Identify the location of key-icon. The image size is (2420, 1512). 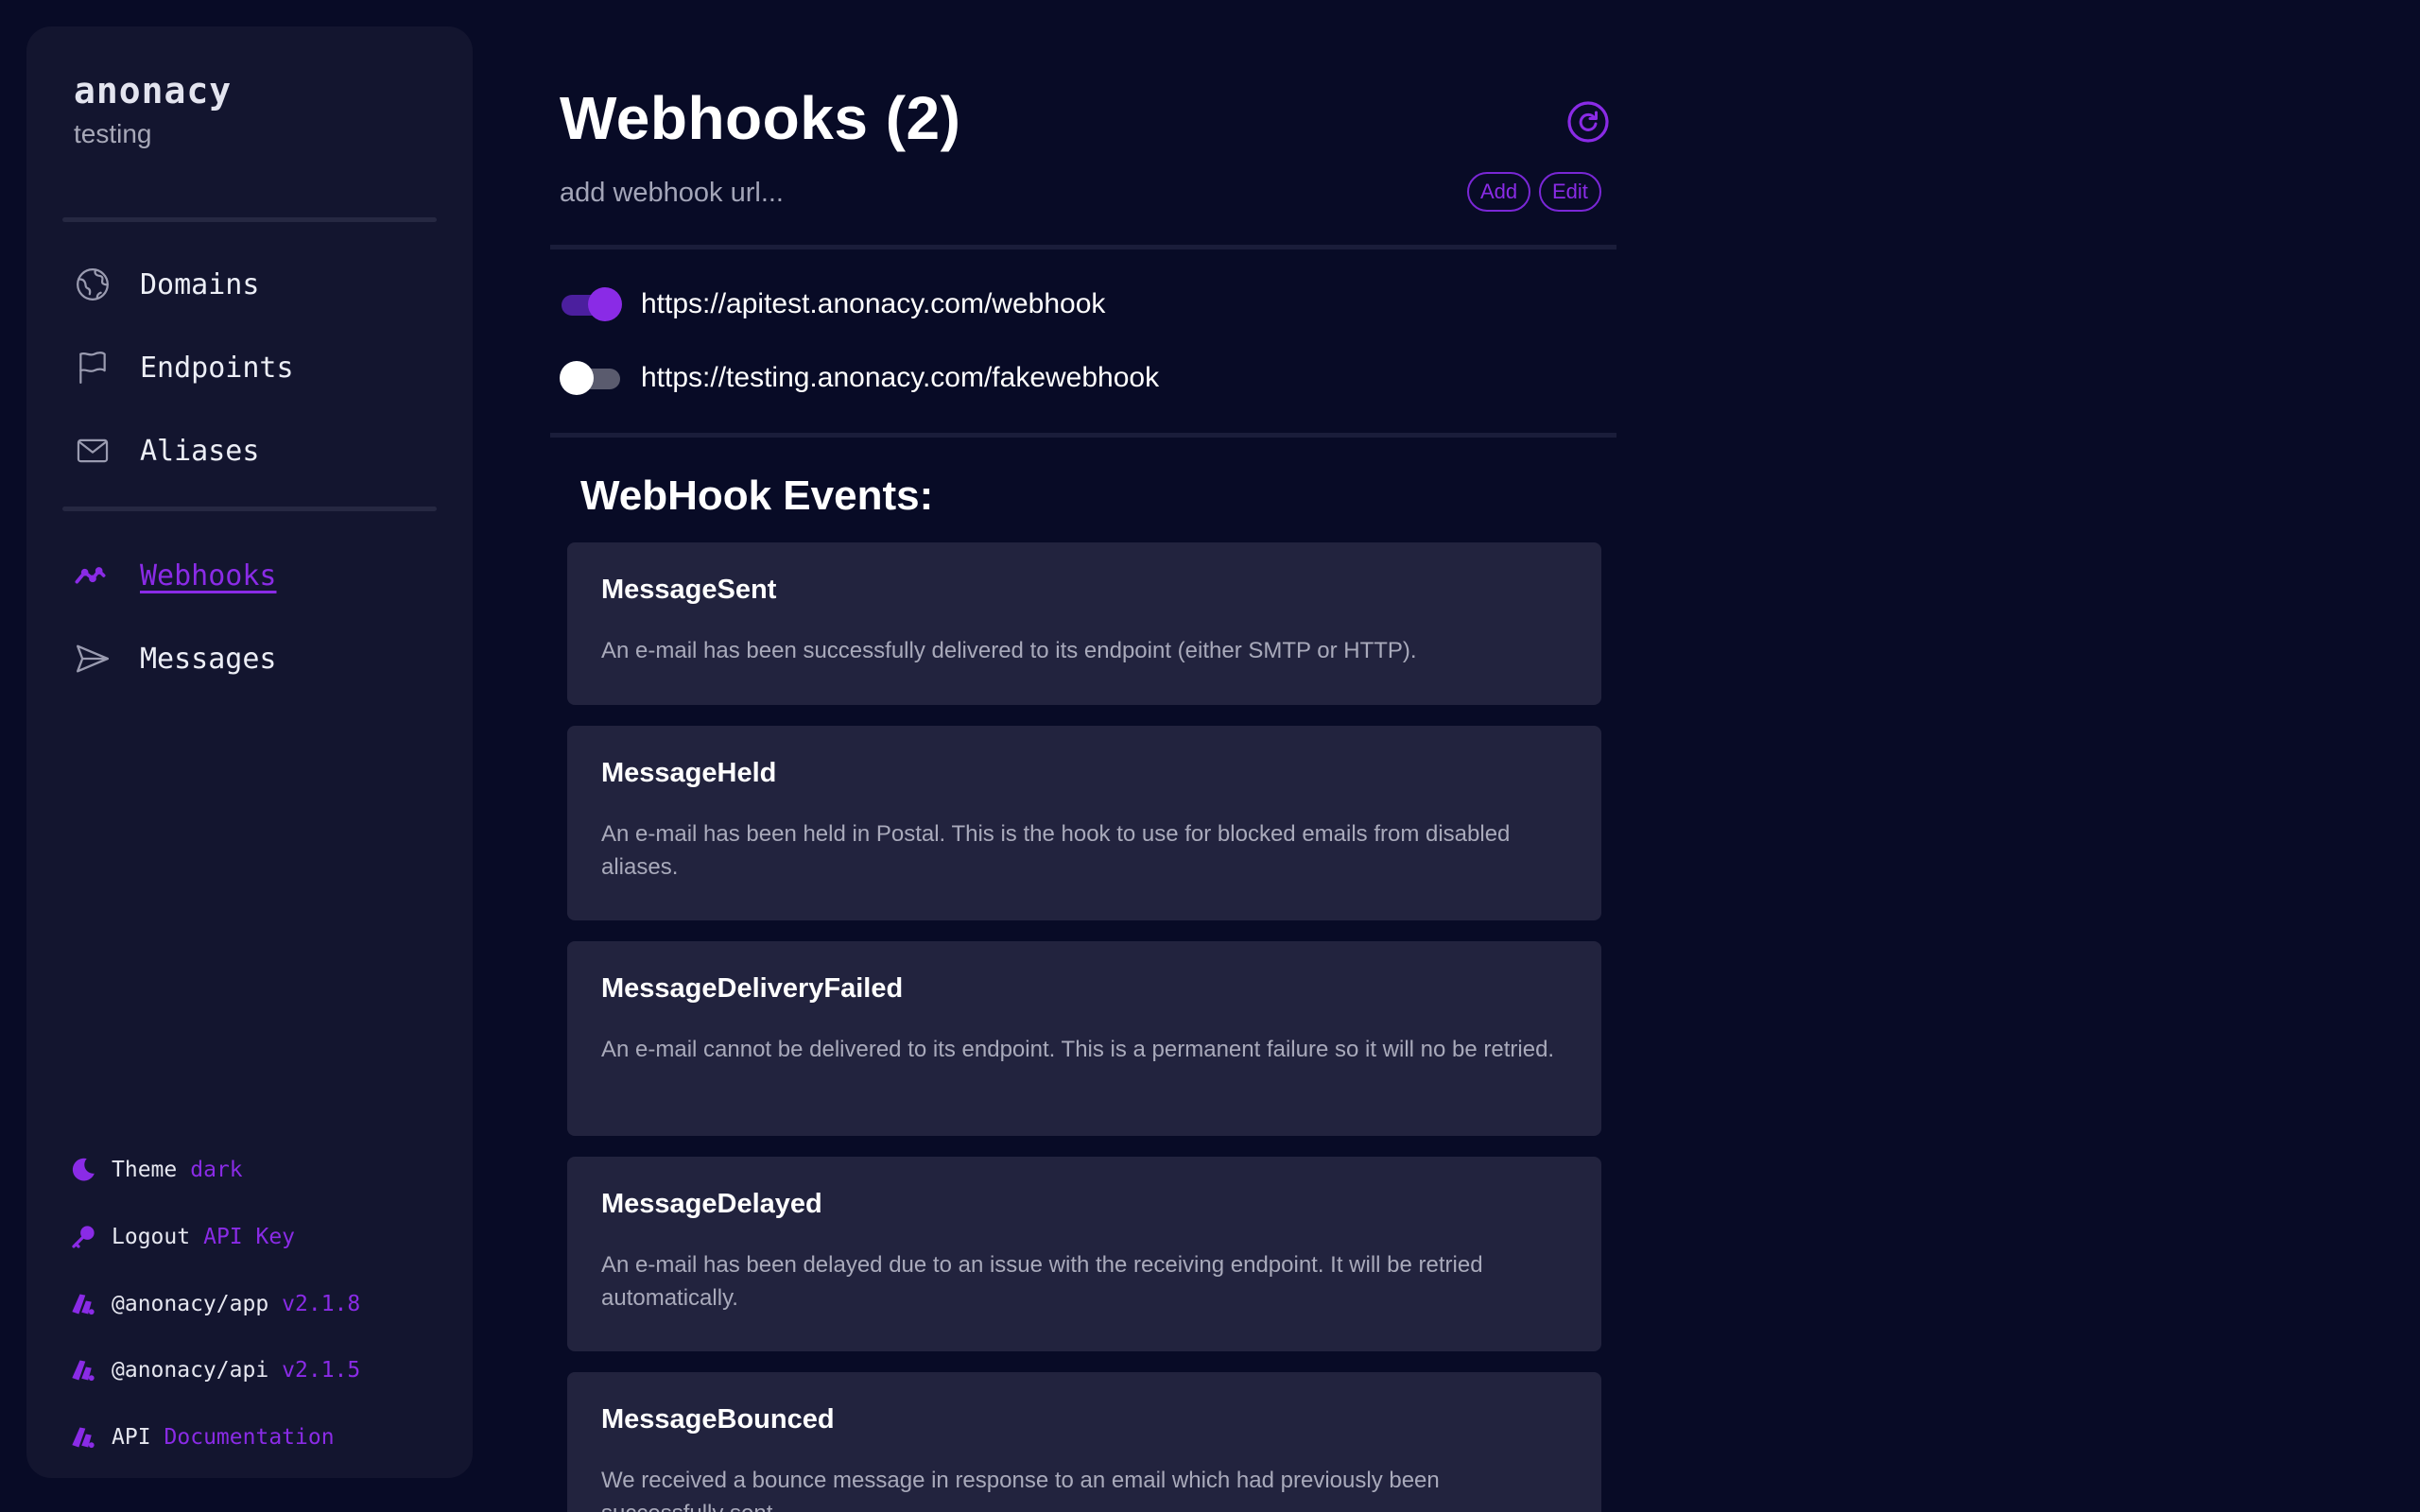
(83, 1237).